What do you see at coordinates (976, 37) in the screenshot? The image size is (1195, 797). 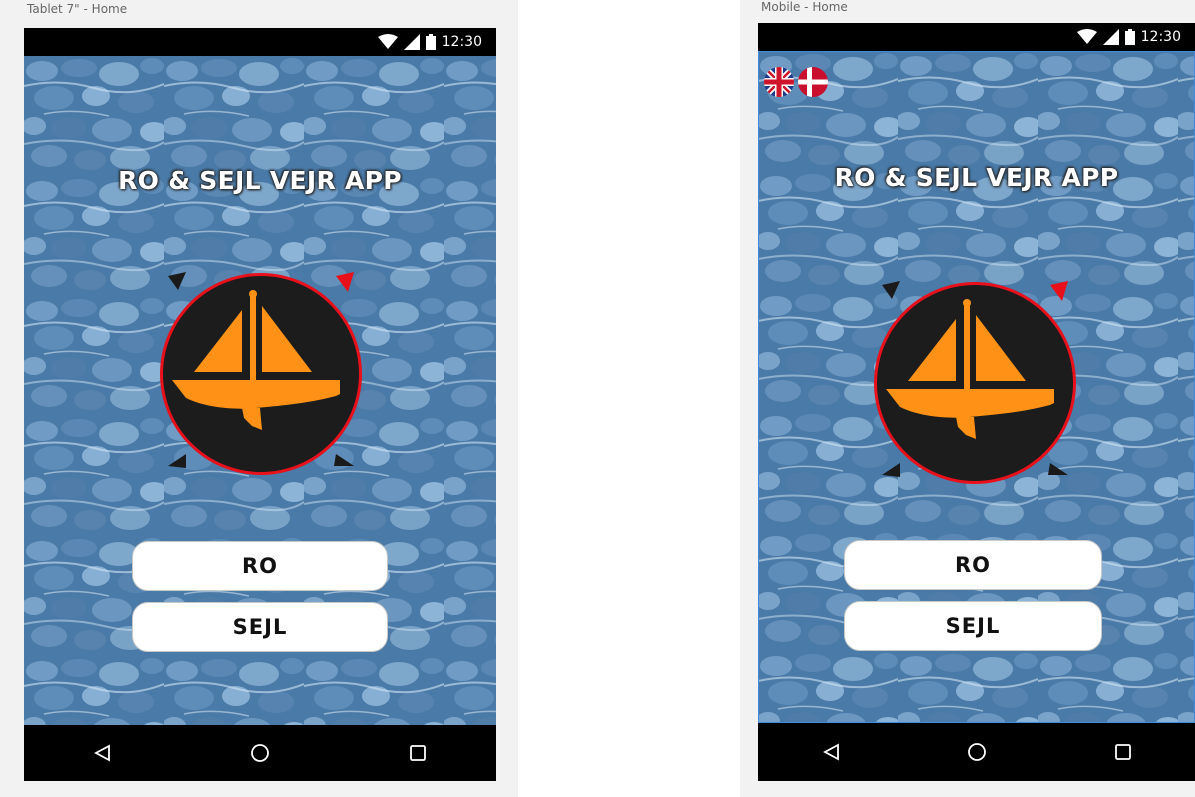 I see `mobile-status-bar: 12:30` at bounding box center [976, 37].